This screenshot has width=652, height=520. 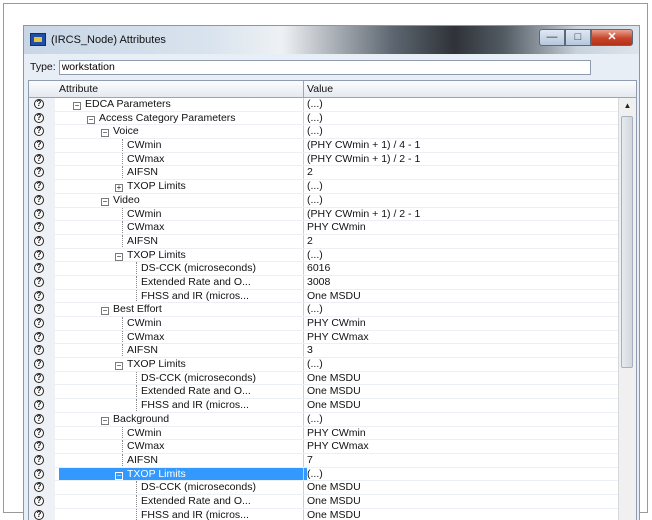 I want to click on attribute-value-cell: 2, so click(x=310, y=242).